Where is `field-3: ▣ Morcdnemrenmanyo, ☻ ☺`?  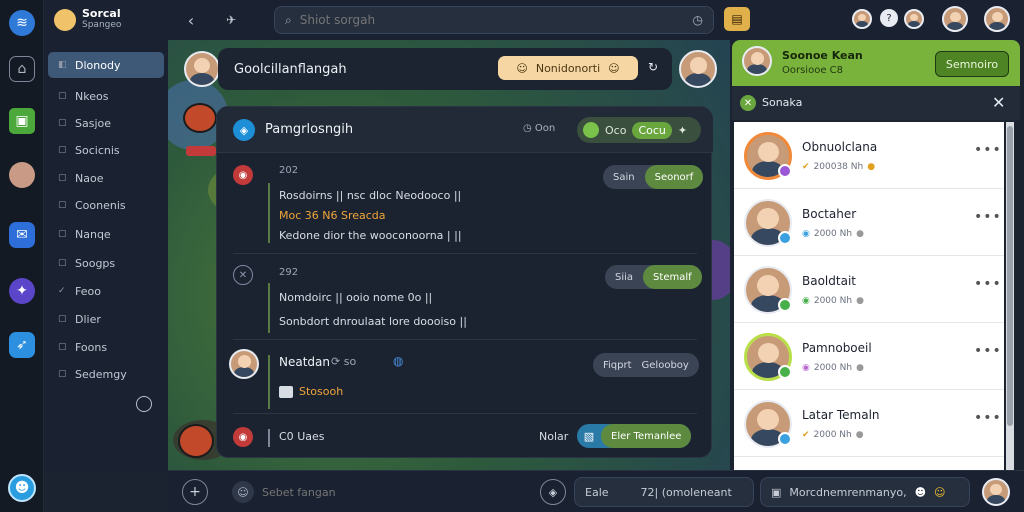
field-3: ▣ Morcdnemrenmanyo, ☻ ☺ is located at coordinates (865, 492).